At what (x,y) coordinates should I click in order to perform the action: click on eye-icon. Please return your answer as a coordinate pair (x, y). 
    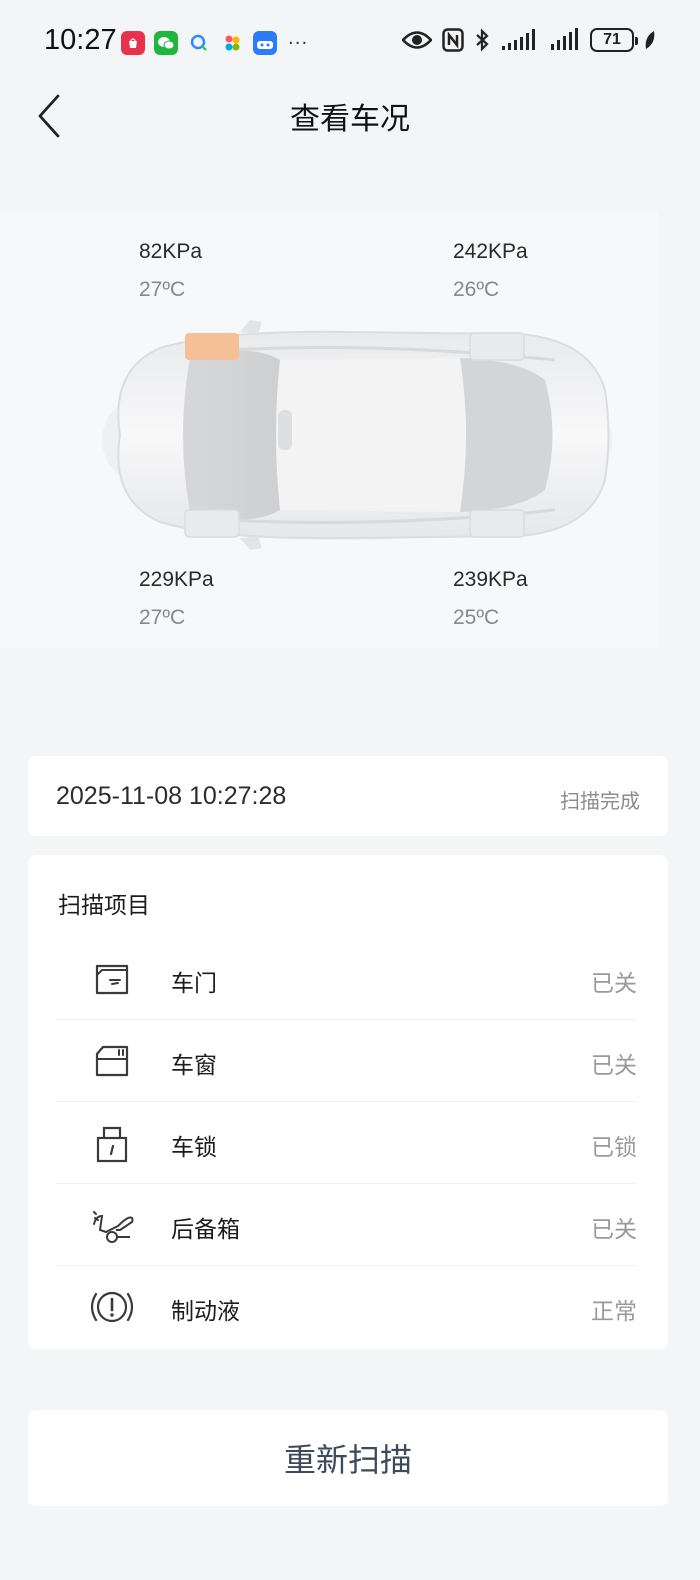
    Looking at the image, I should click on (417, 40).